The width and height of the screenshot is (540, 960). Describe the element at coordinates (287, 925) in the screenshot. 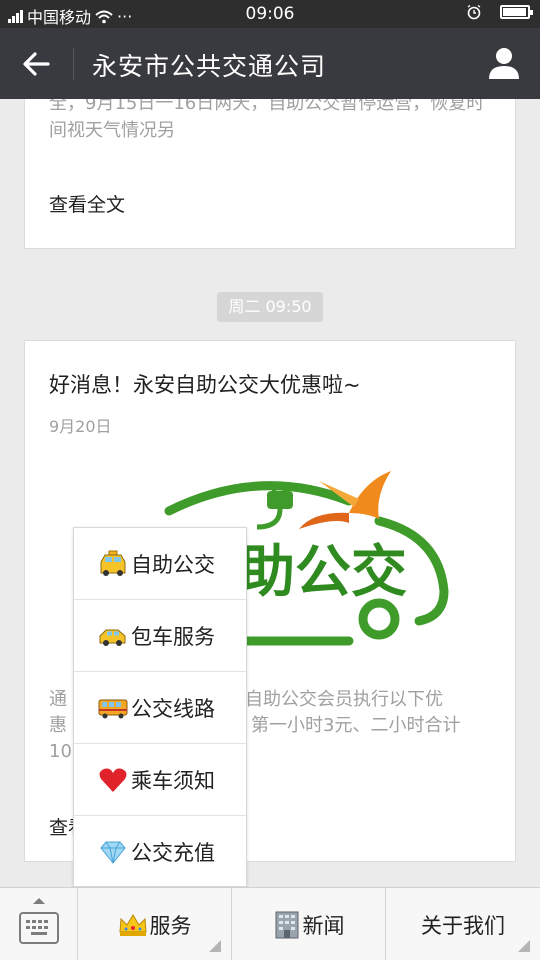

I see `building-icon` at that location.